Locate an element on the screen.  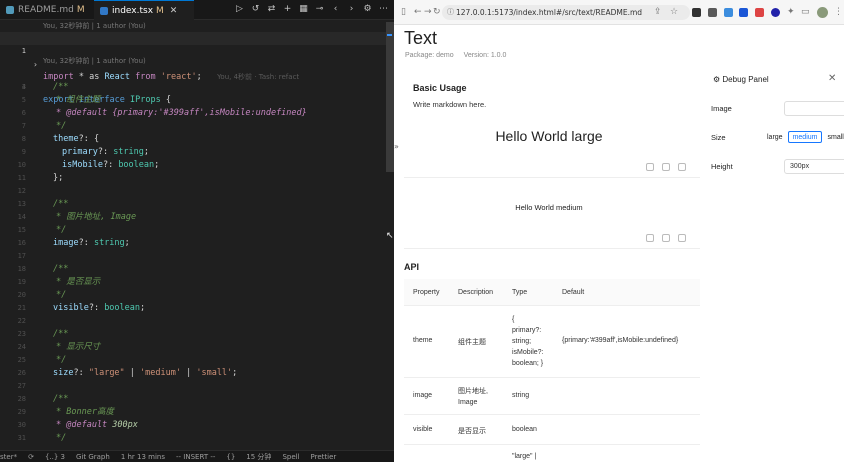
code-line: 7 */ is located at coordinates (44, 126).